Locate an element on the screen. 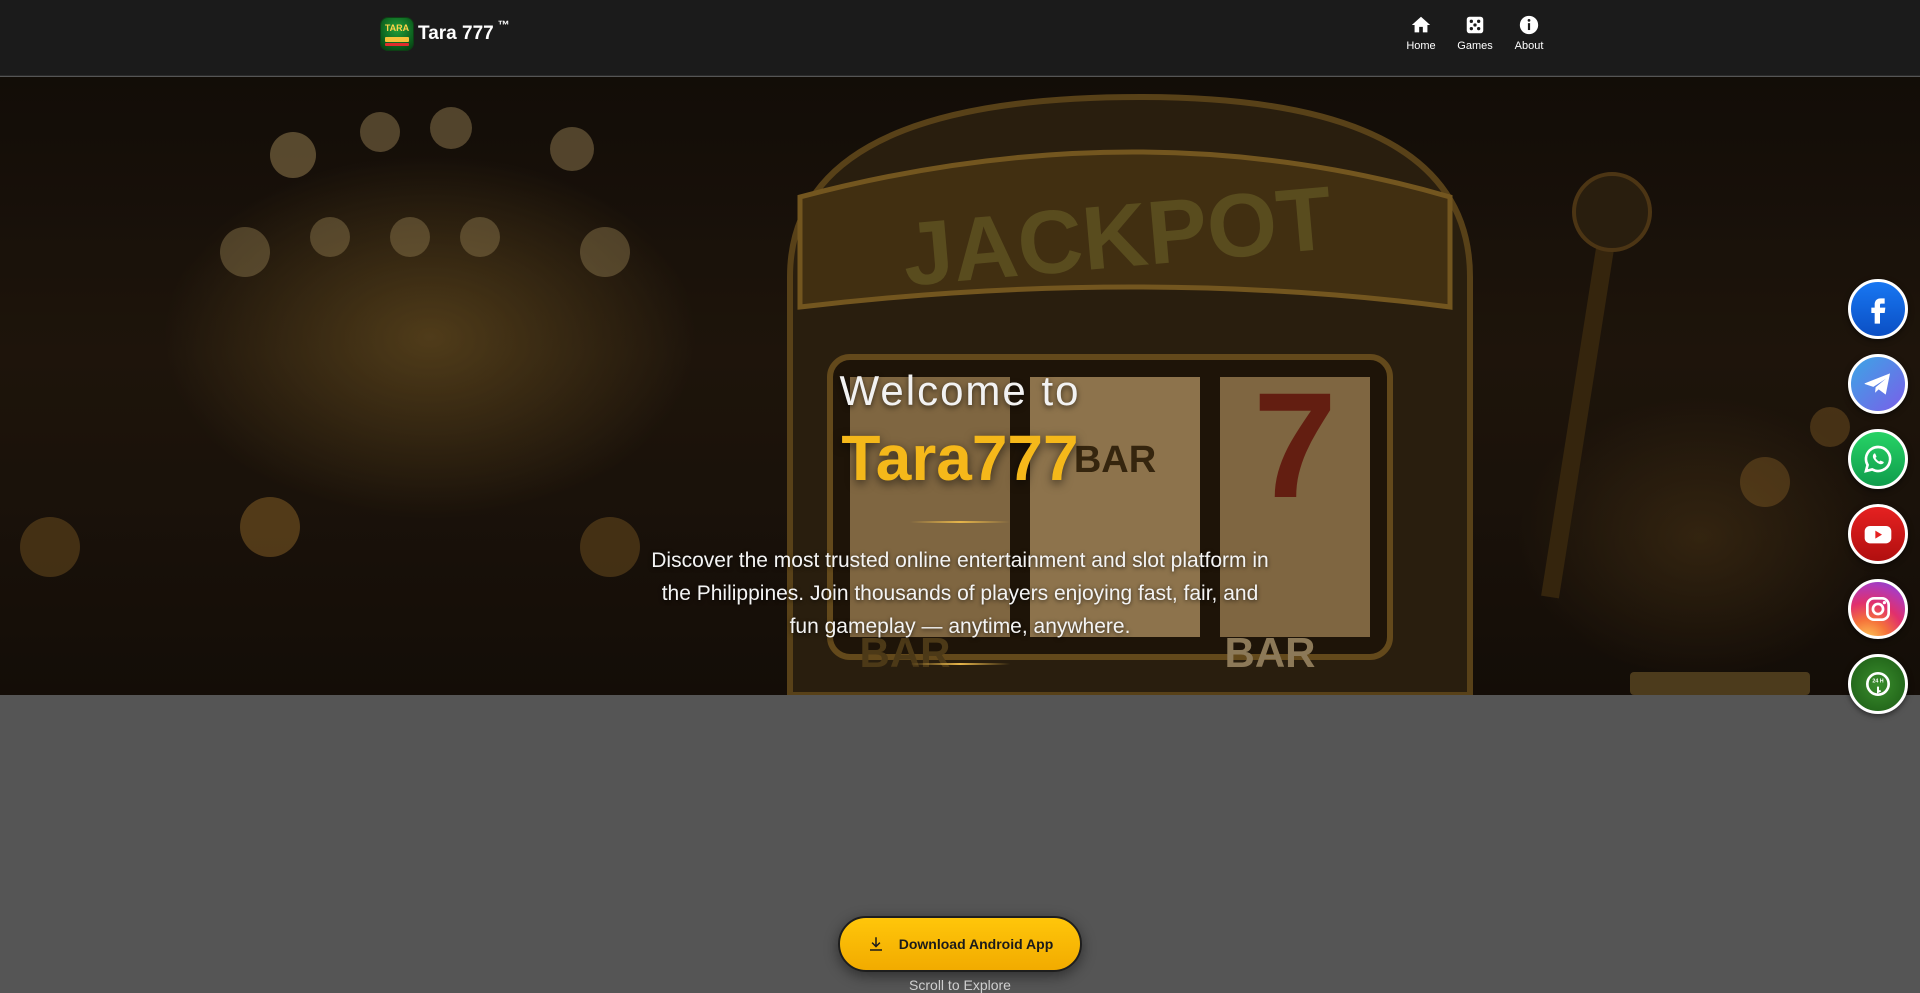 The width and height of the screenshot is (1920, 993). support-24h-button: 24 H is located at coordinates (1878, 684).